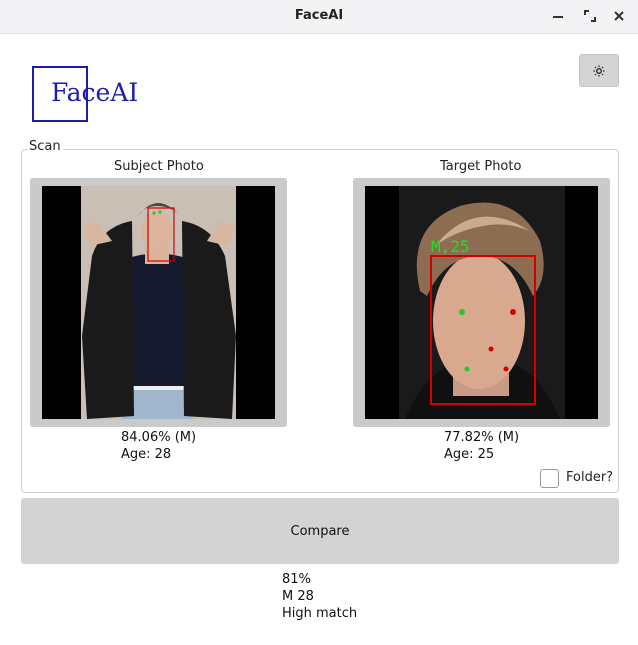 This screenshot has width=638, height=645. What do you see at coordinates (481, 166) in the screenshot?
I see `target-photo-label: Target Photo` at bounding box center [481, 166].